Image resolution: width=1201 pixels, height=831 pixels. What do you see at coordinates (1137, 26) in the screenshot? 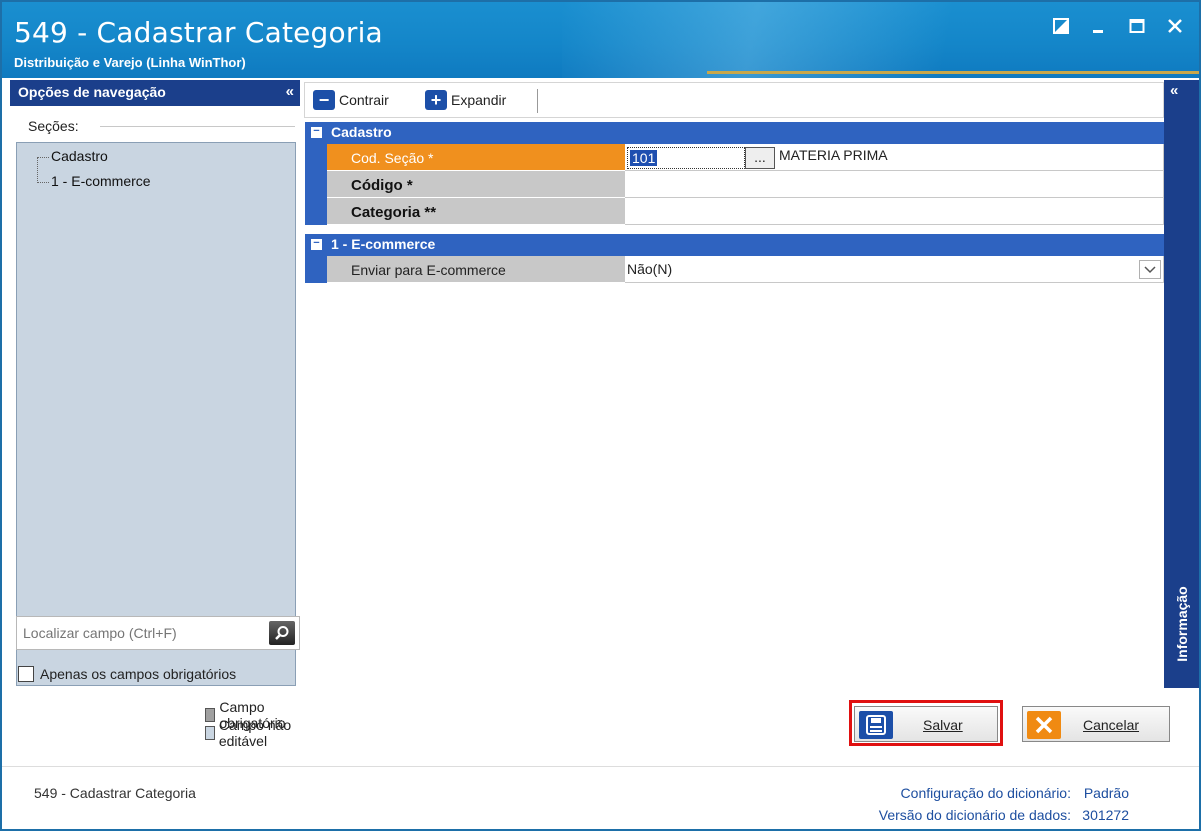
I see `maximize-icon` at bounding box center [1137, 26].